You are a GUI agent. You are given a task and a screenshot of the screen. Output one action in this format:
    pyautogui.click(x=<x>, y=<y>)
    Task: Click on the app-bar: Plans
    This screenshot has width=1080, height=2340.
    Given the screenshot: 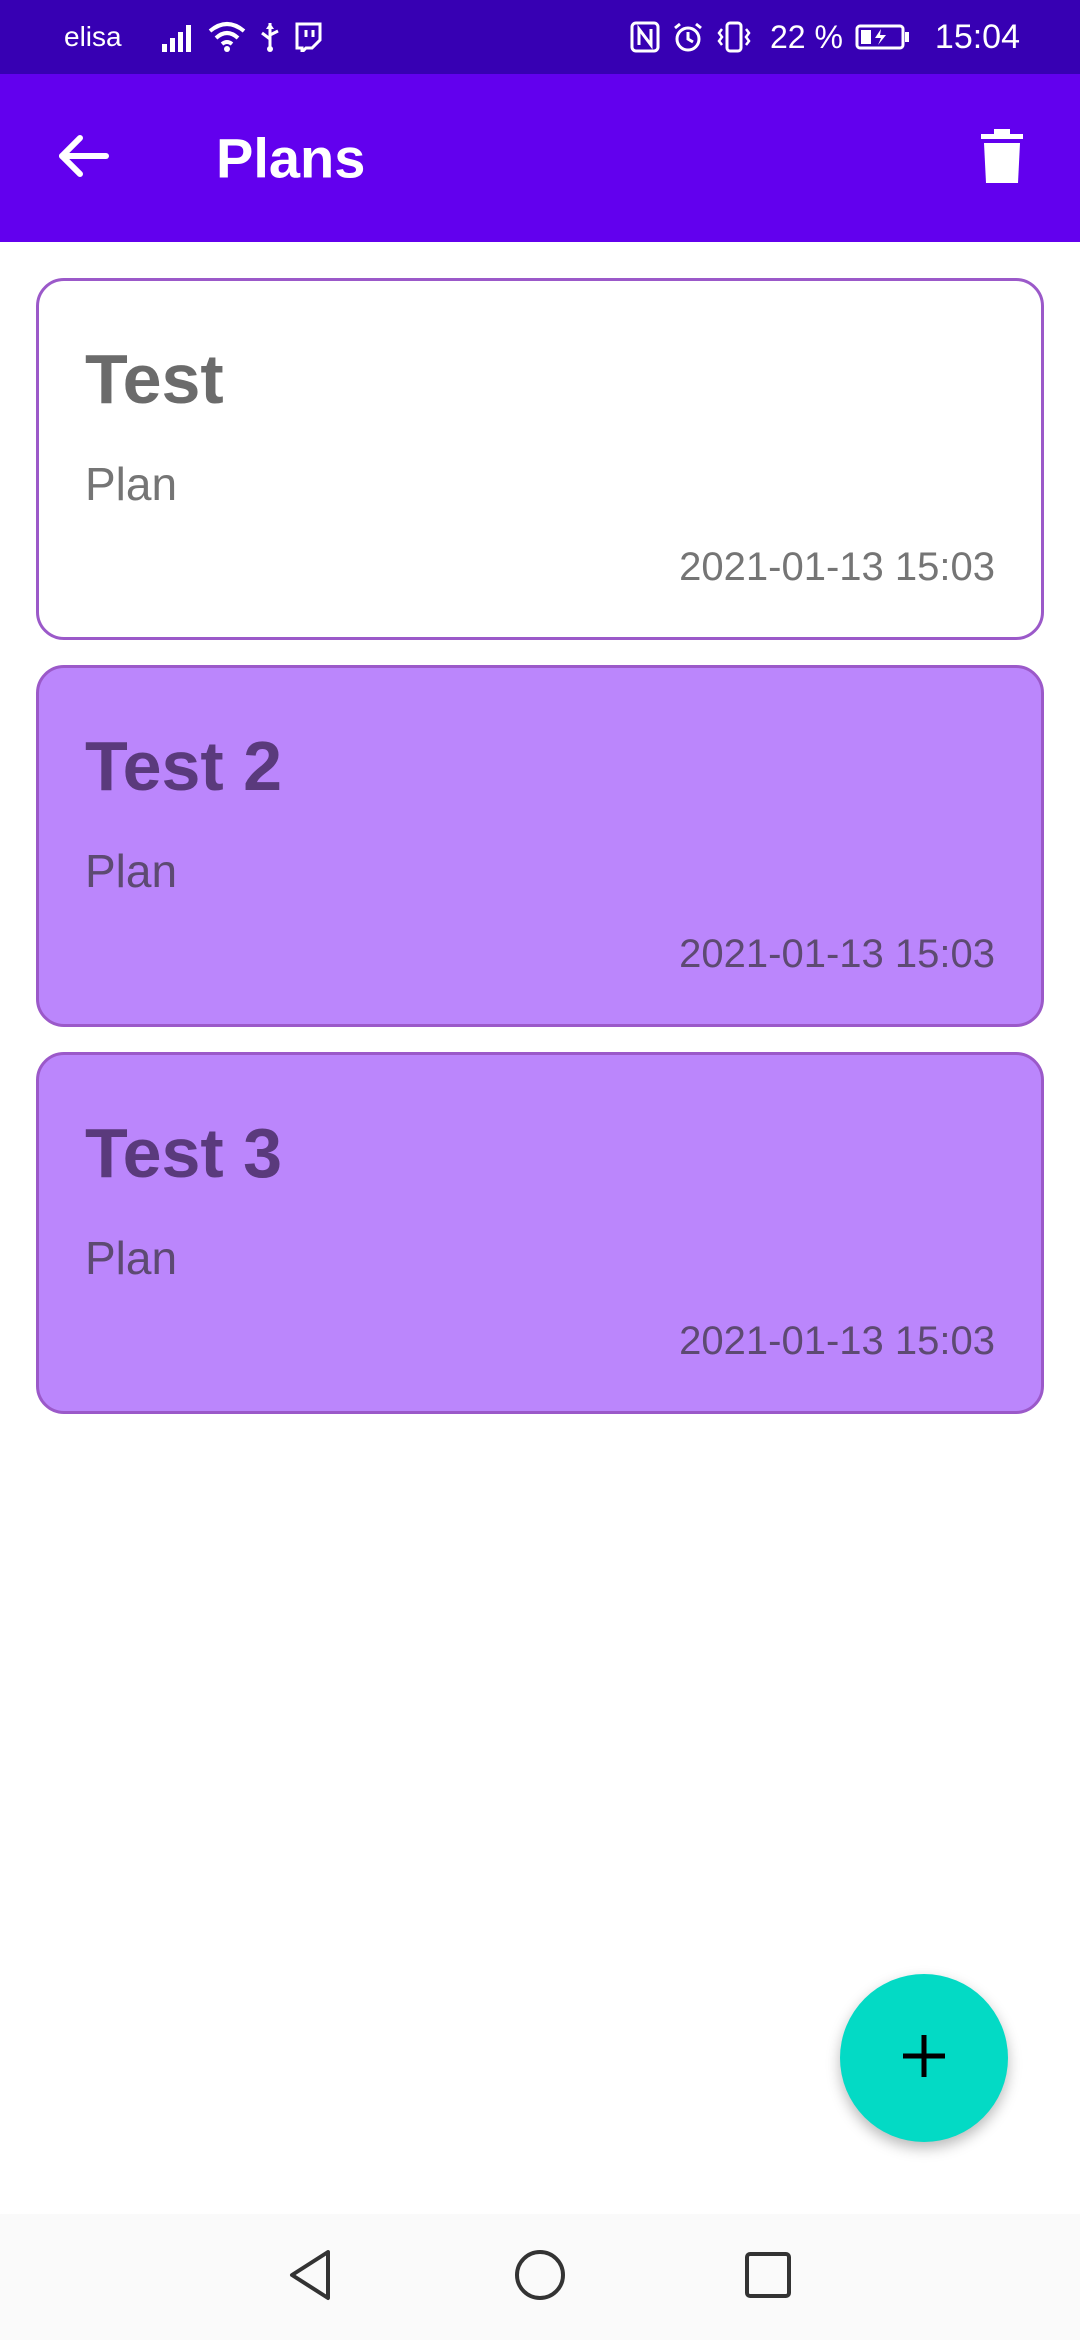 What is the action you would take?
    pyautogui.click(x=540, y=158)
    